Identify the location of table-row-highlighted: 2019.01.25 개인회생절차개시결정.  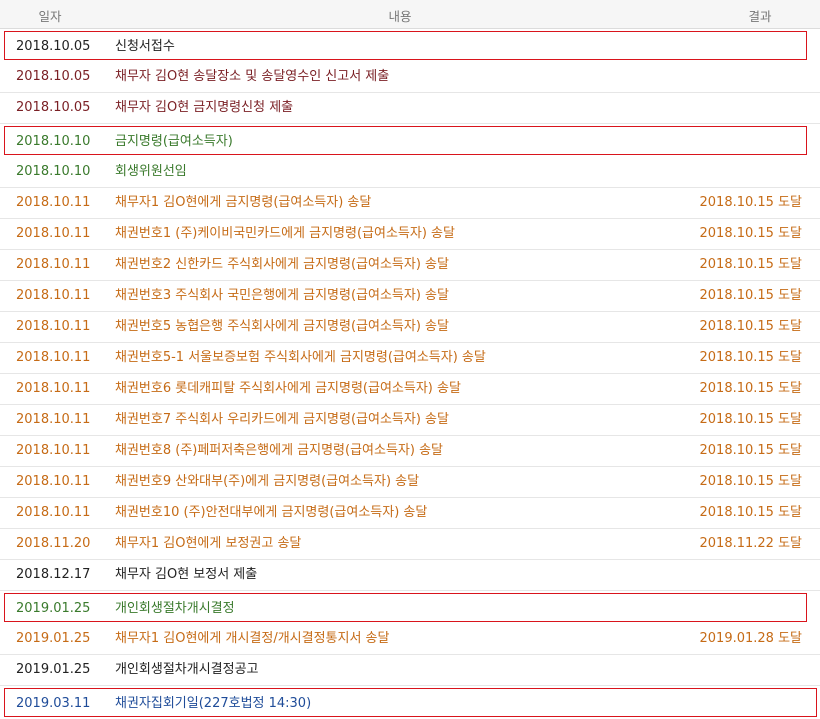
(405, 607).